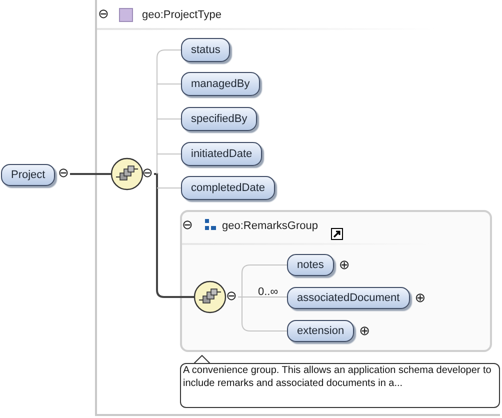  I want to click on element-node: Project, so click(28, 175).